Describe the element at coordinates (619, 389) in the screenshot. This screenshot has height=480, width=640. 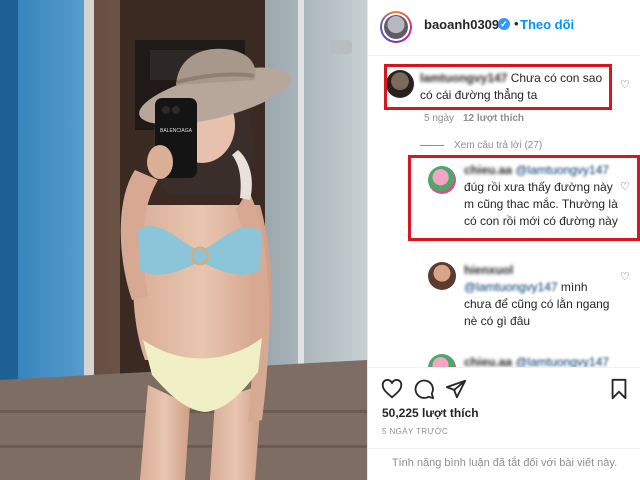
I see `bookmark-icon` at that location.